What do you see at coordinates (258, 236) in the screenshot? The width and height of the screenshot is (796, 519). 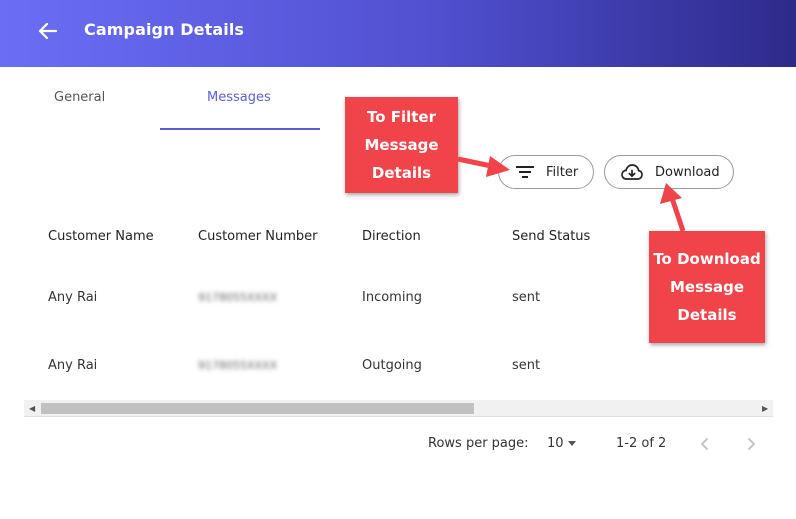 I see `column-header-customer-number: Customer Number` at bounding box center [258, 236].